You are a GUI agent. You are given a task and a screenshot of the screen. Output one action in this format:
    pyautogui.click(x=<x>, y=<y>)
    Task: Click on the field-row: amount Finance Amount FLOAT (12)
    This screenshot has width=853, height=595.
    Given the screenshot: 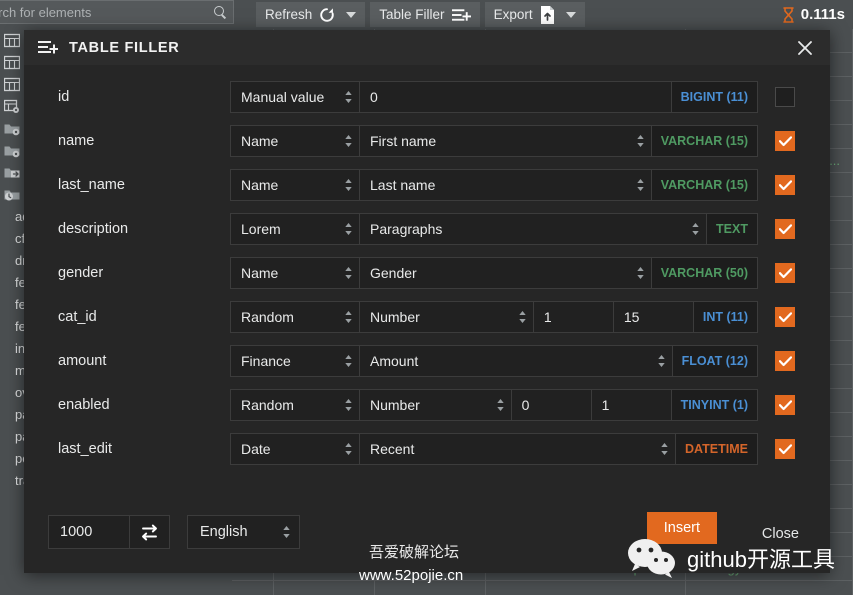 What is the action you would take?
    pyautogui.click(x=427, y=361)
    